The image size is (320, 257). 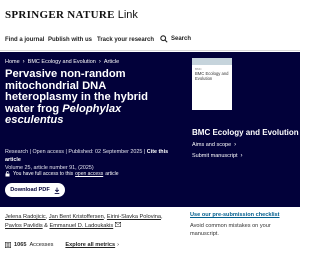 I want to click on unlock-icon, so click(x=7, y=174).